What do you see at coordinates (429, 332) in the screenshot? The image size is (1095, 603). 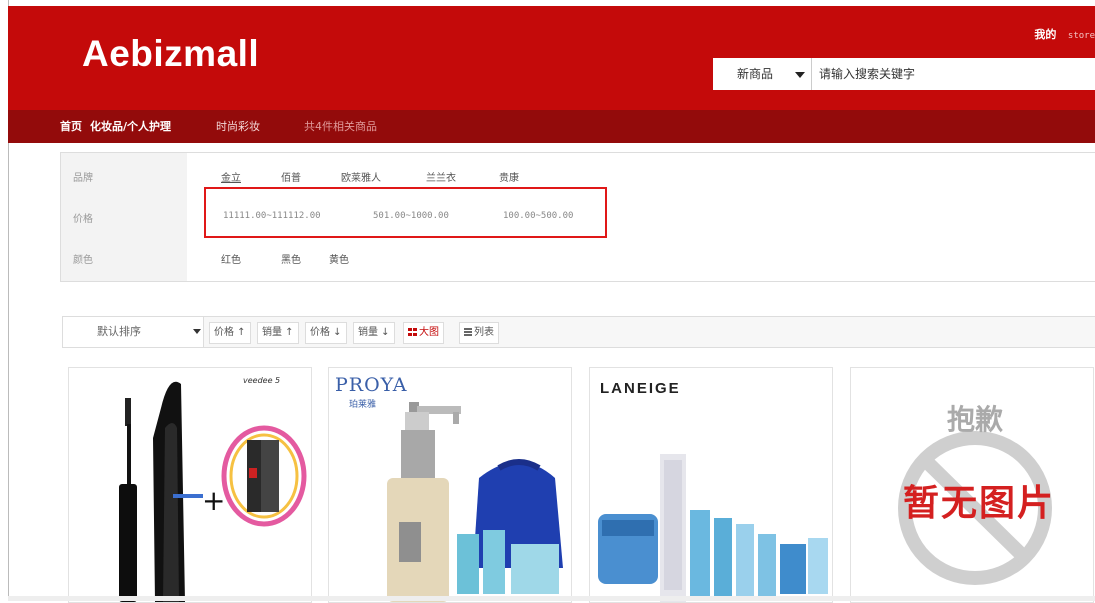 I see `view-grid-label: 大图` at bounding box center [429, 332].